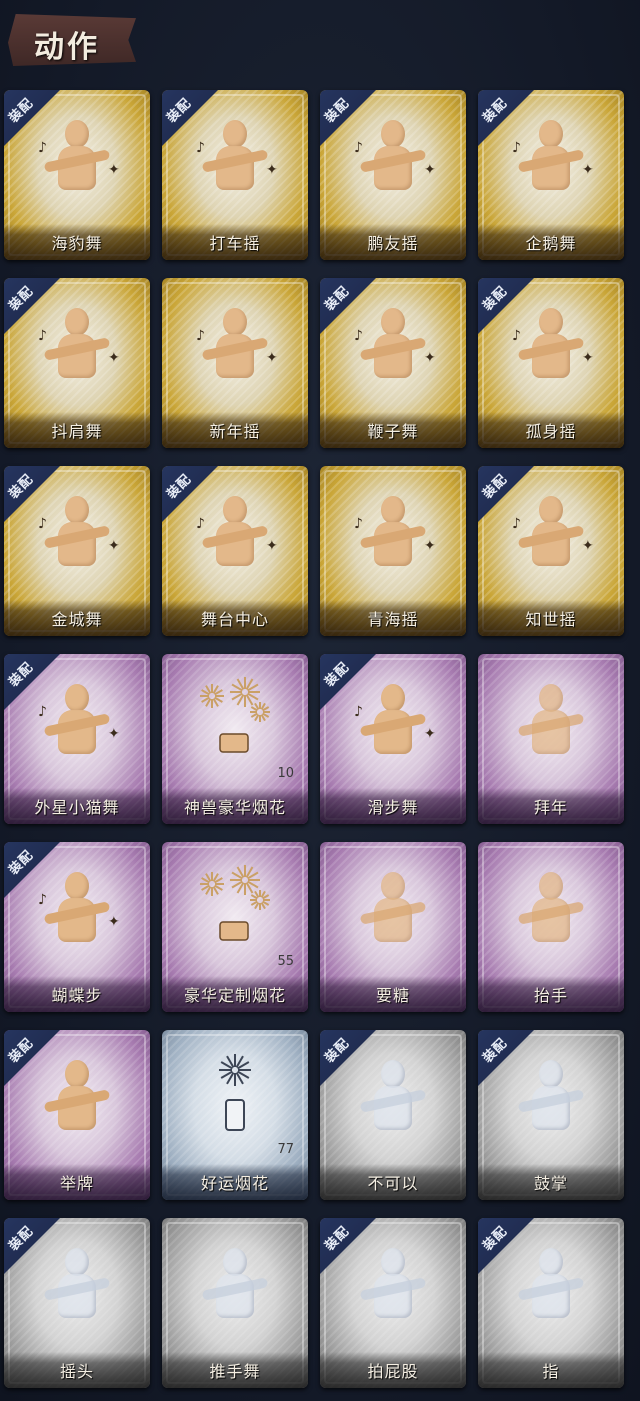  I want to click on emote-name: 摇头, so click(76, 1371).